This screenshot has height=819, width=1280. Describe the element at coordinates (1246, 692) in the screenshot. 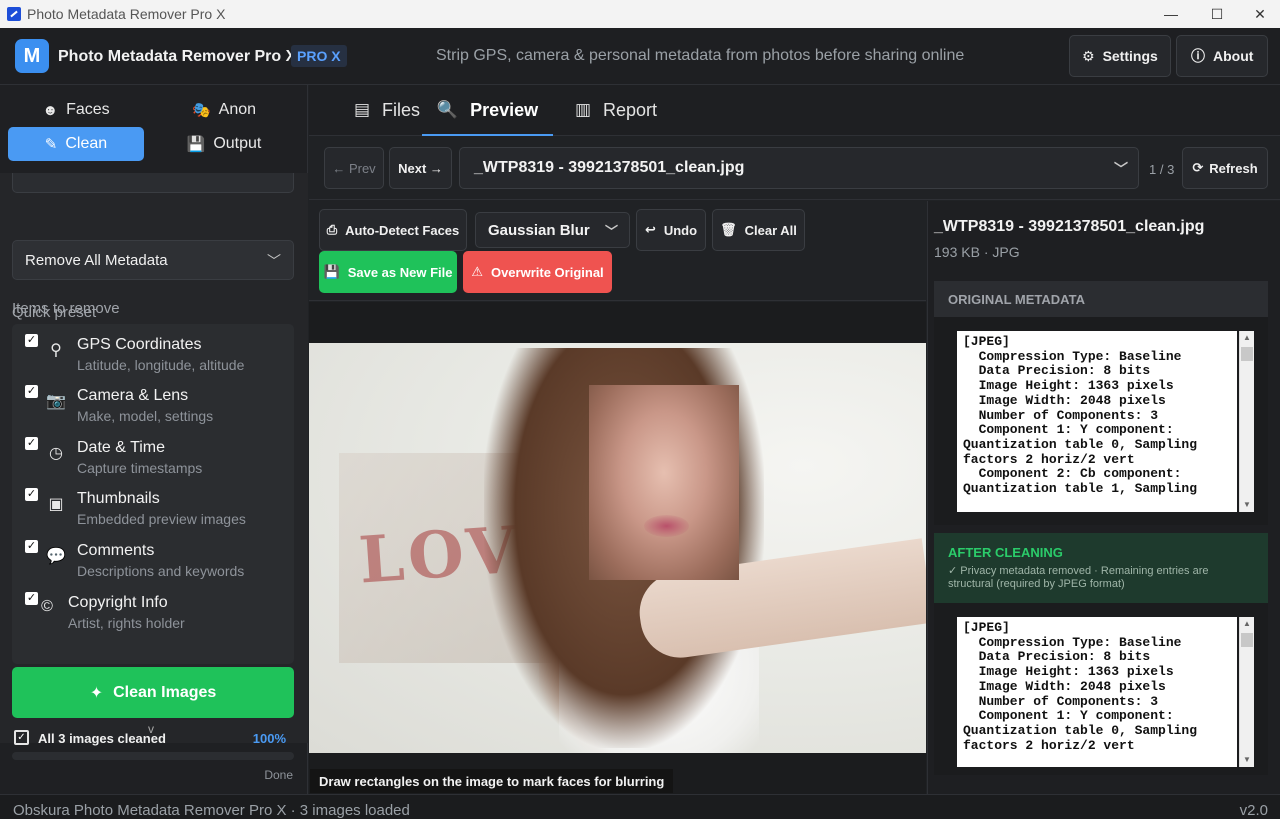

I see `cleaned-metadata-scrollbar: ▲ ▼` at that location.